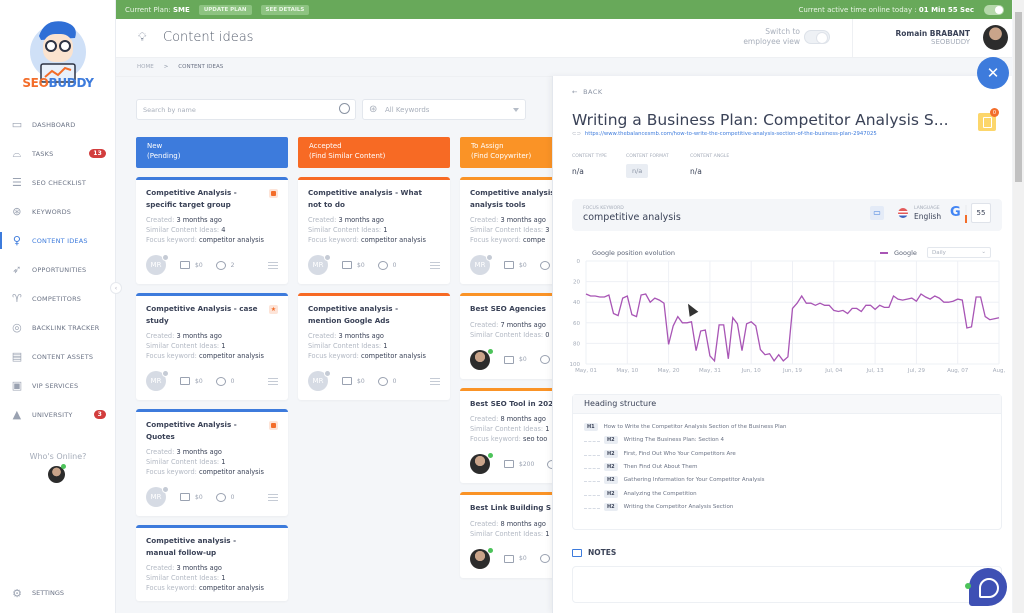 The width and height of the screenshot is (1024, 613). I want to click on close-panel-button: ✕, so click(993, 73).